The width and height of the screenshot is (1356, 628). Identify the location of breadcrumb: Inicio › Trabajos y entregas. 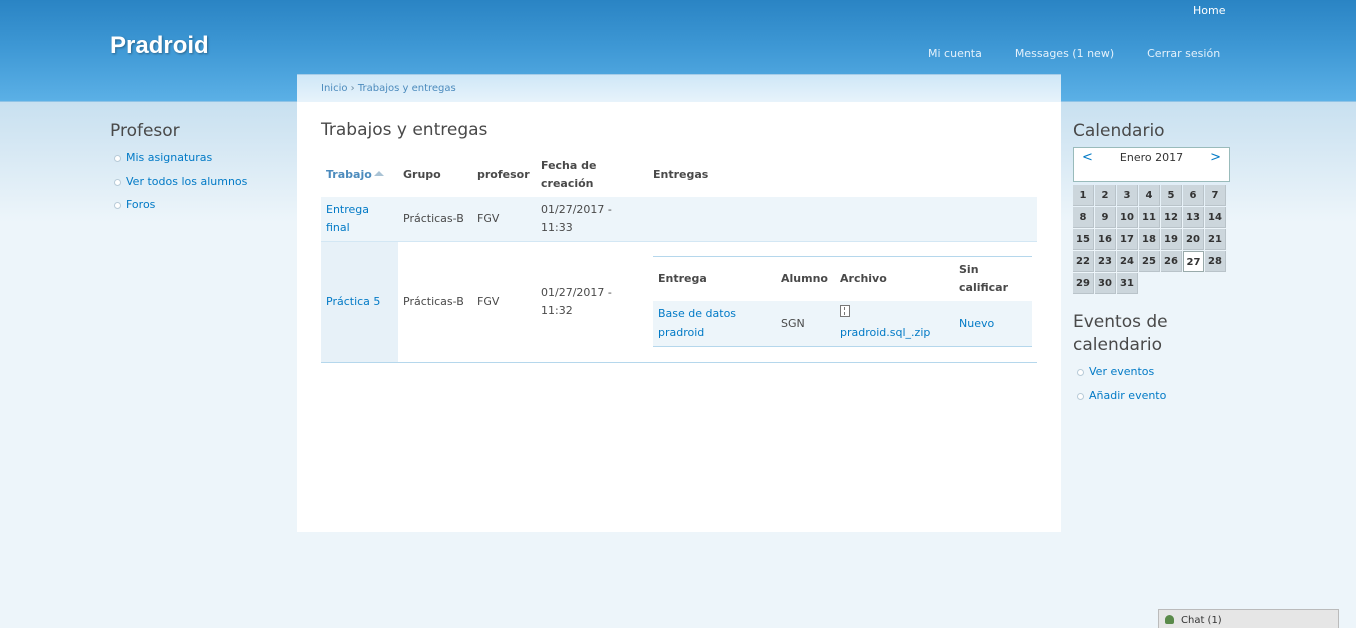
(388, 88).